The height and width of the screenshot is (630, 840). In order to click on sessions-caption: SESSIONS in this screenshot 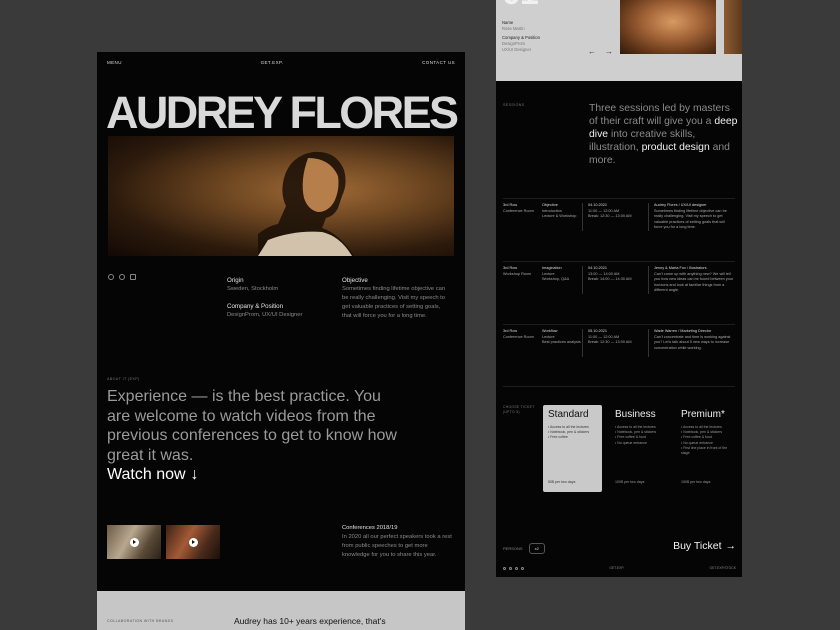, I will do `click(514, 105)`.